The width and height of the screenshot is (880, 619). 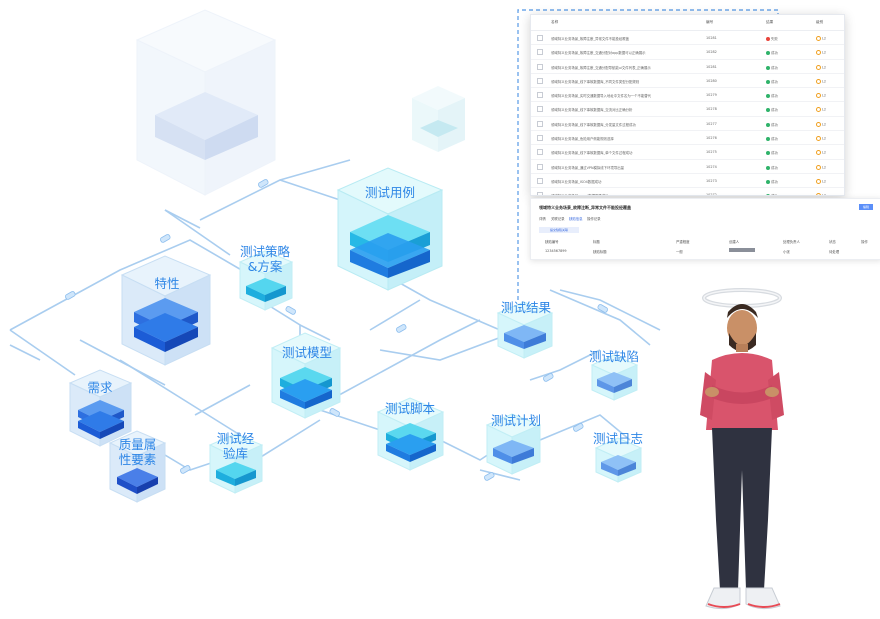 What do you see at coordinates (167, 283) in the screenshot?
I see `label-feature: 特性` at bounding box center [167, 283].